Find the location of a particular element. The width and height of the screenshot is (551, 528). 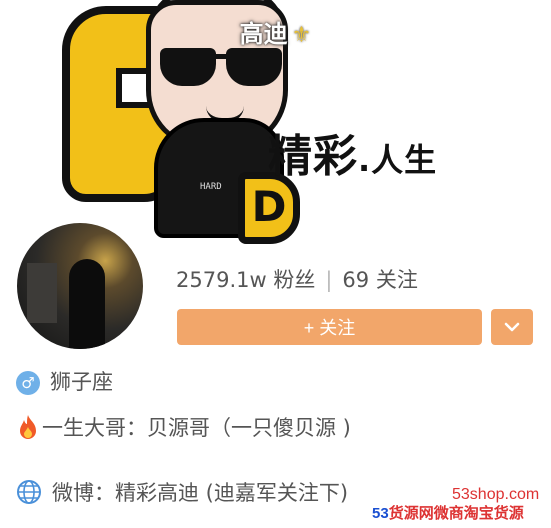

nav-title: 高迪 ⚜ is located at coordinates (275, 31).